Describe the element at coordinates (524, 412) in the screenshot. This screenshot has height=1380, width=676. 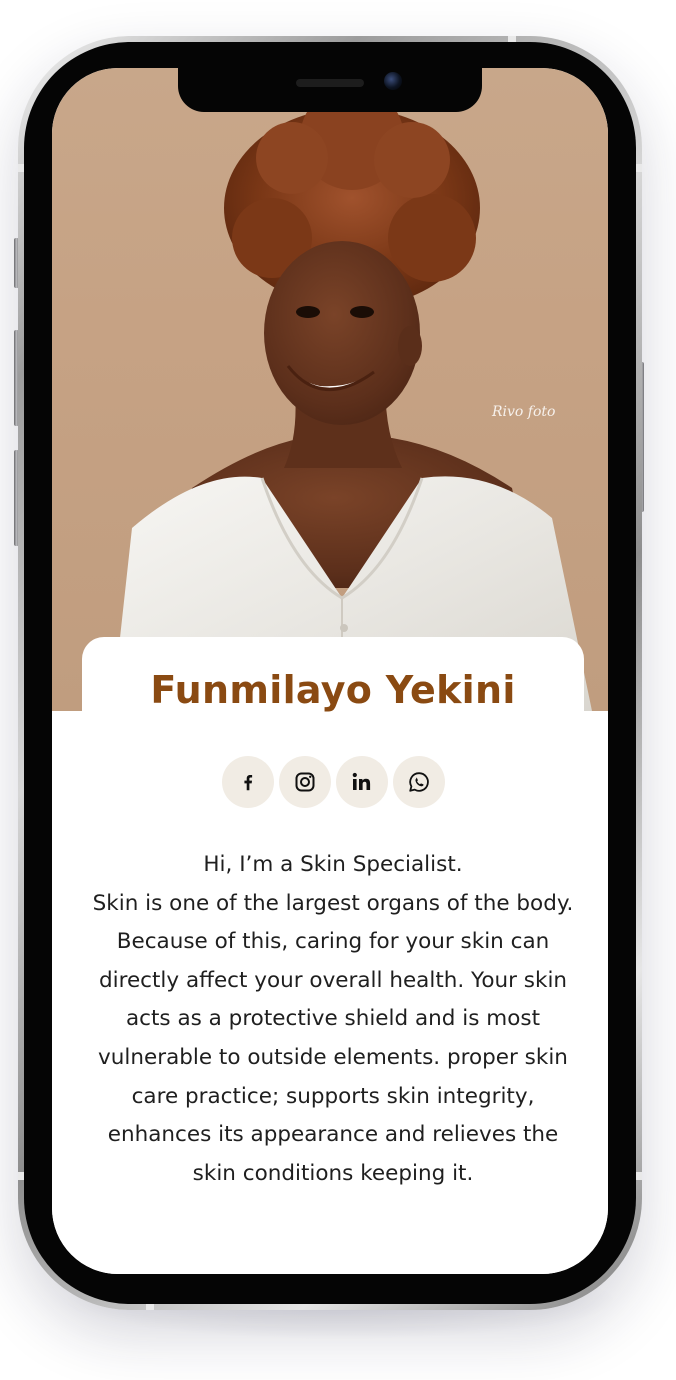
I see `photo-signature: Rivo foto` at that location.